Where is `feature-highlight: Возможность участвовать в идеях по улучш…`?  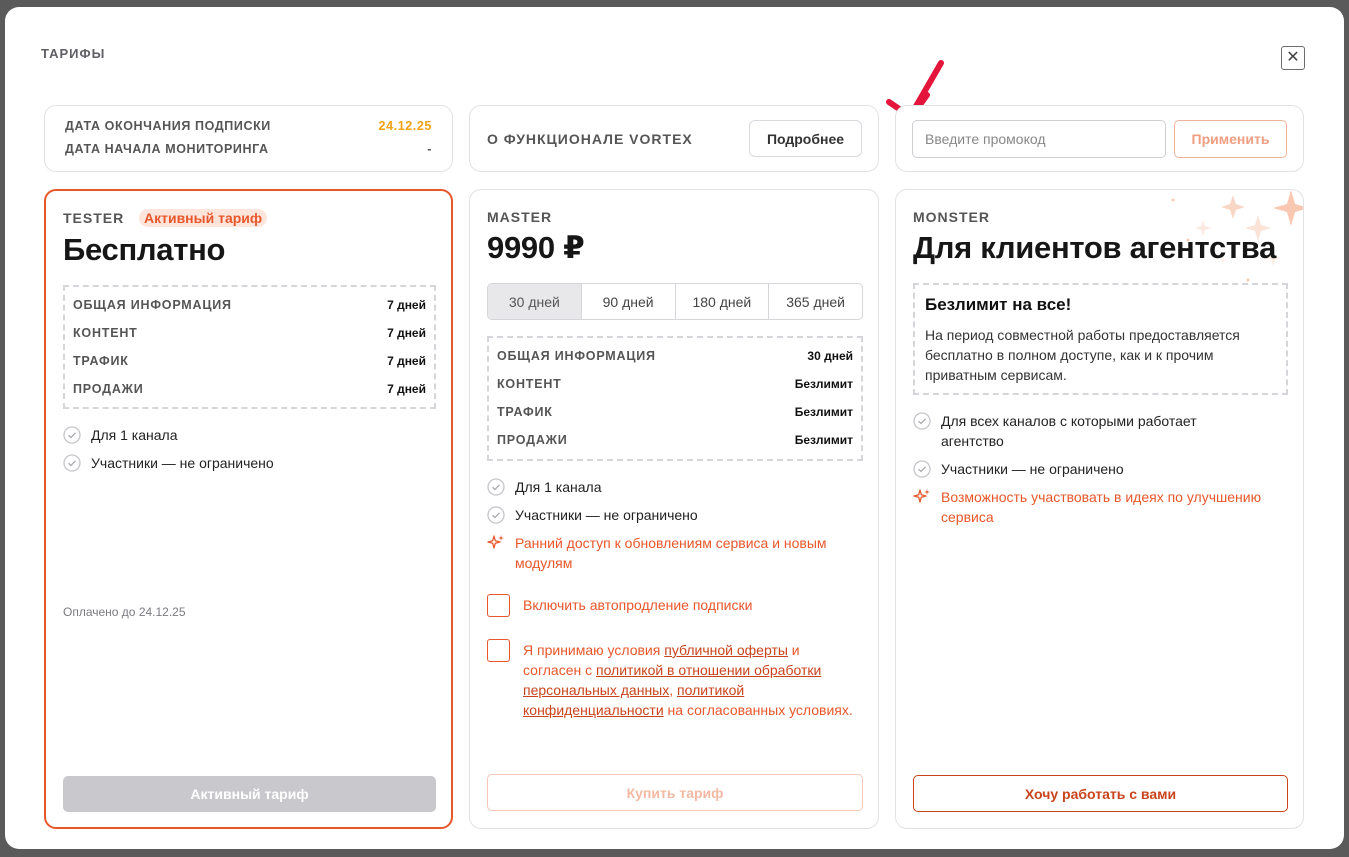 feature-highlight: Возможность участвовать в идеях по улучш… is located at coordinates (1100, 507).